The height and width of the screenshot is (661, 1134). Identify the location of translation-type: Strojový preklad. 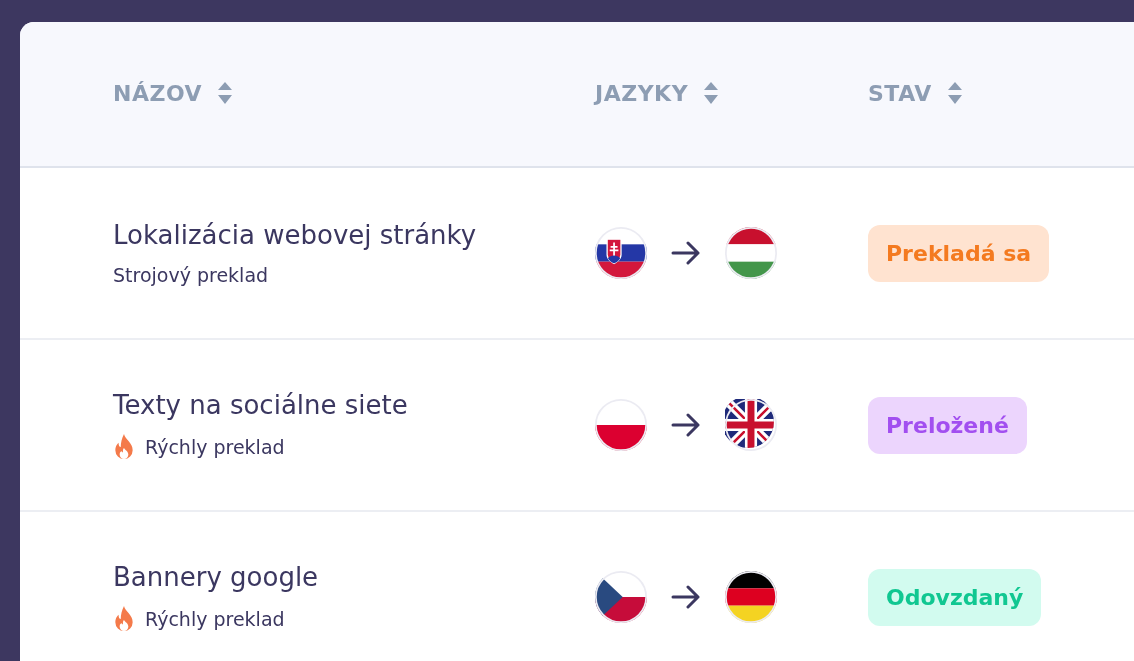
(191, 275).